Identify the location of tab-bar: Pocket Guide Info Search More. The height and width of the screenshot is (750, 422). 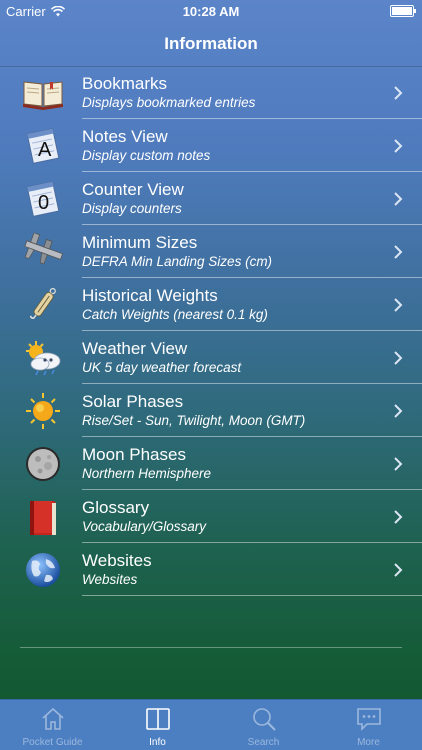
(211, 724).